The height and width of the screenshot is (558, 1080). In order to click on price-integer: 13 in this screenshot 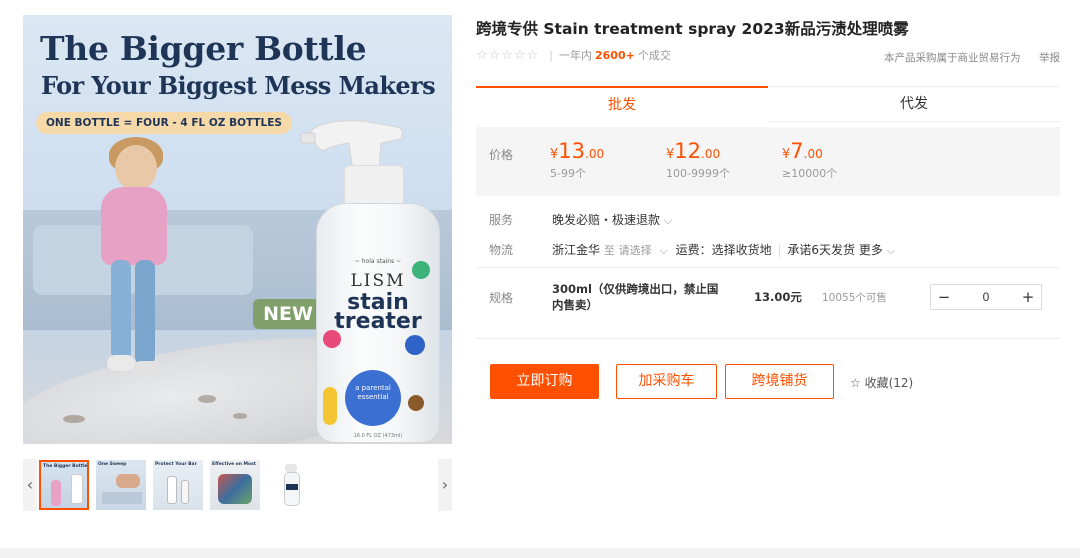, I will do `click(572, 151)`.